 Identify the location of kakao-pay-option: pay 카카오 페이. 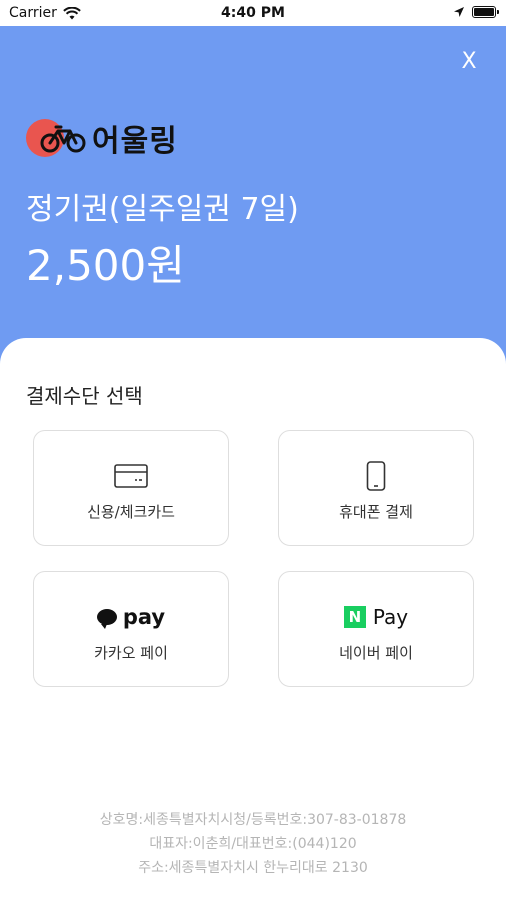
(131, 629).